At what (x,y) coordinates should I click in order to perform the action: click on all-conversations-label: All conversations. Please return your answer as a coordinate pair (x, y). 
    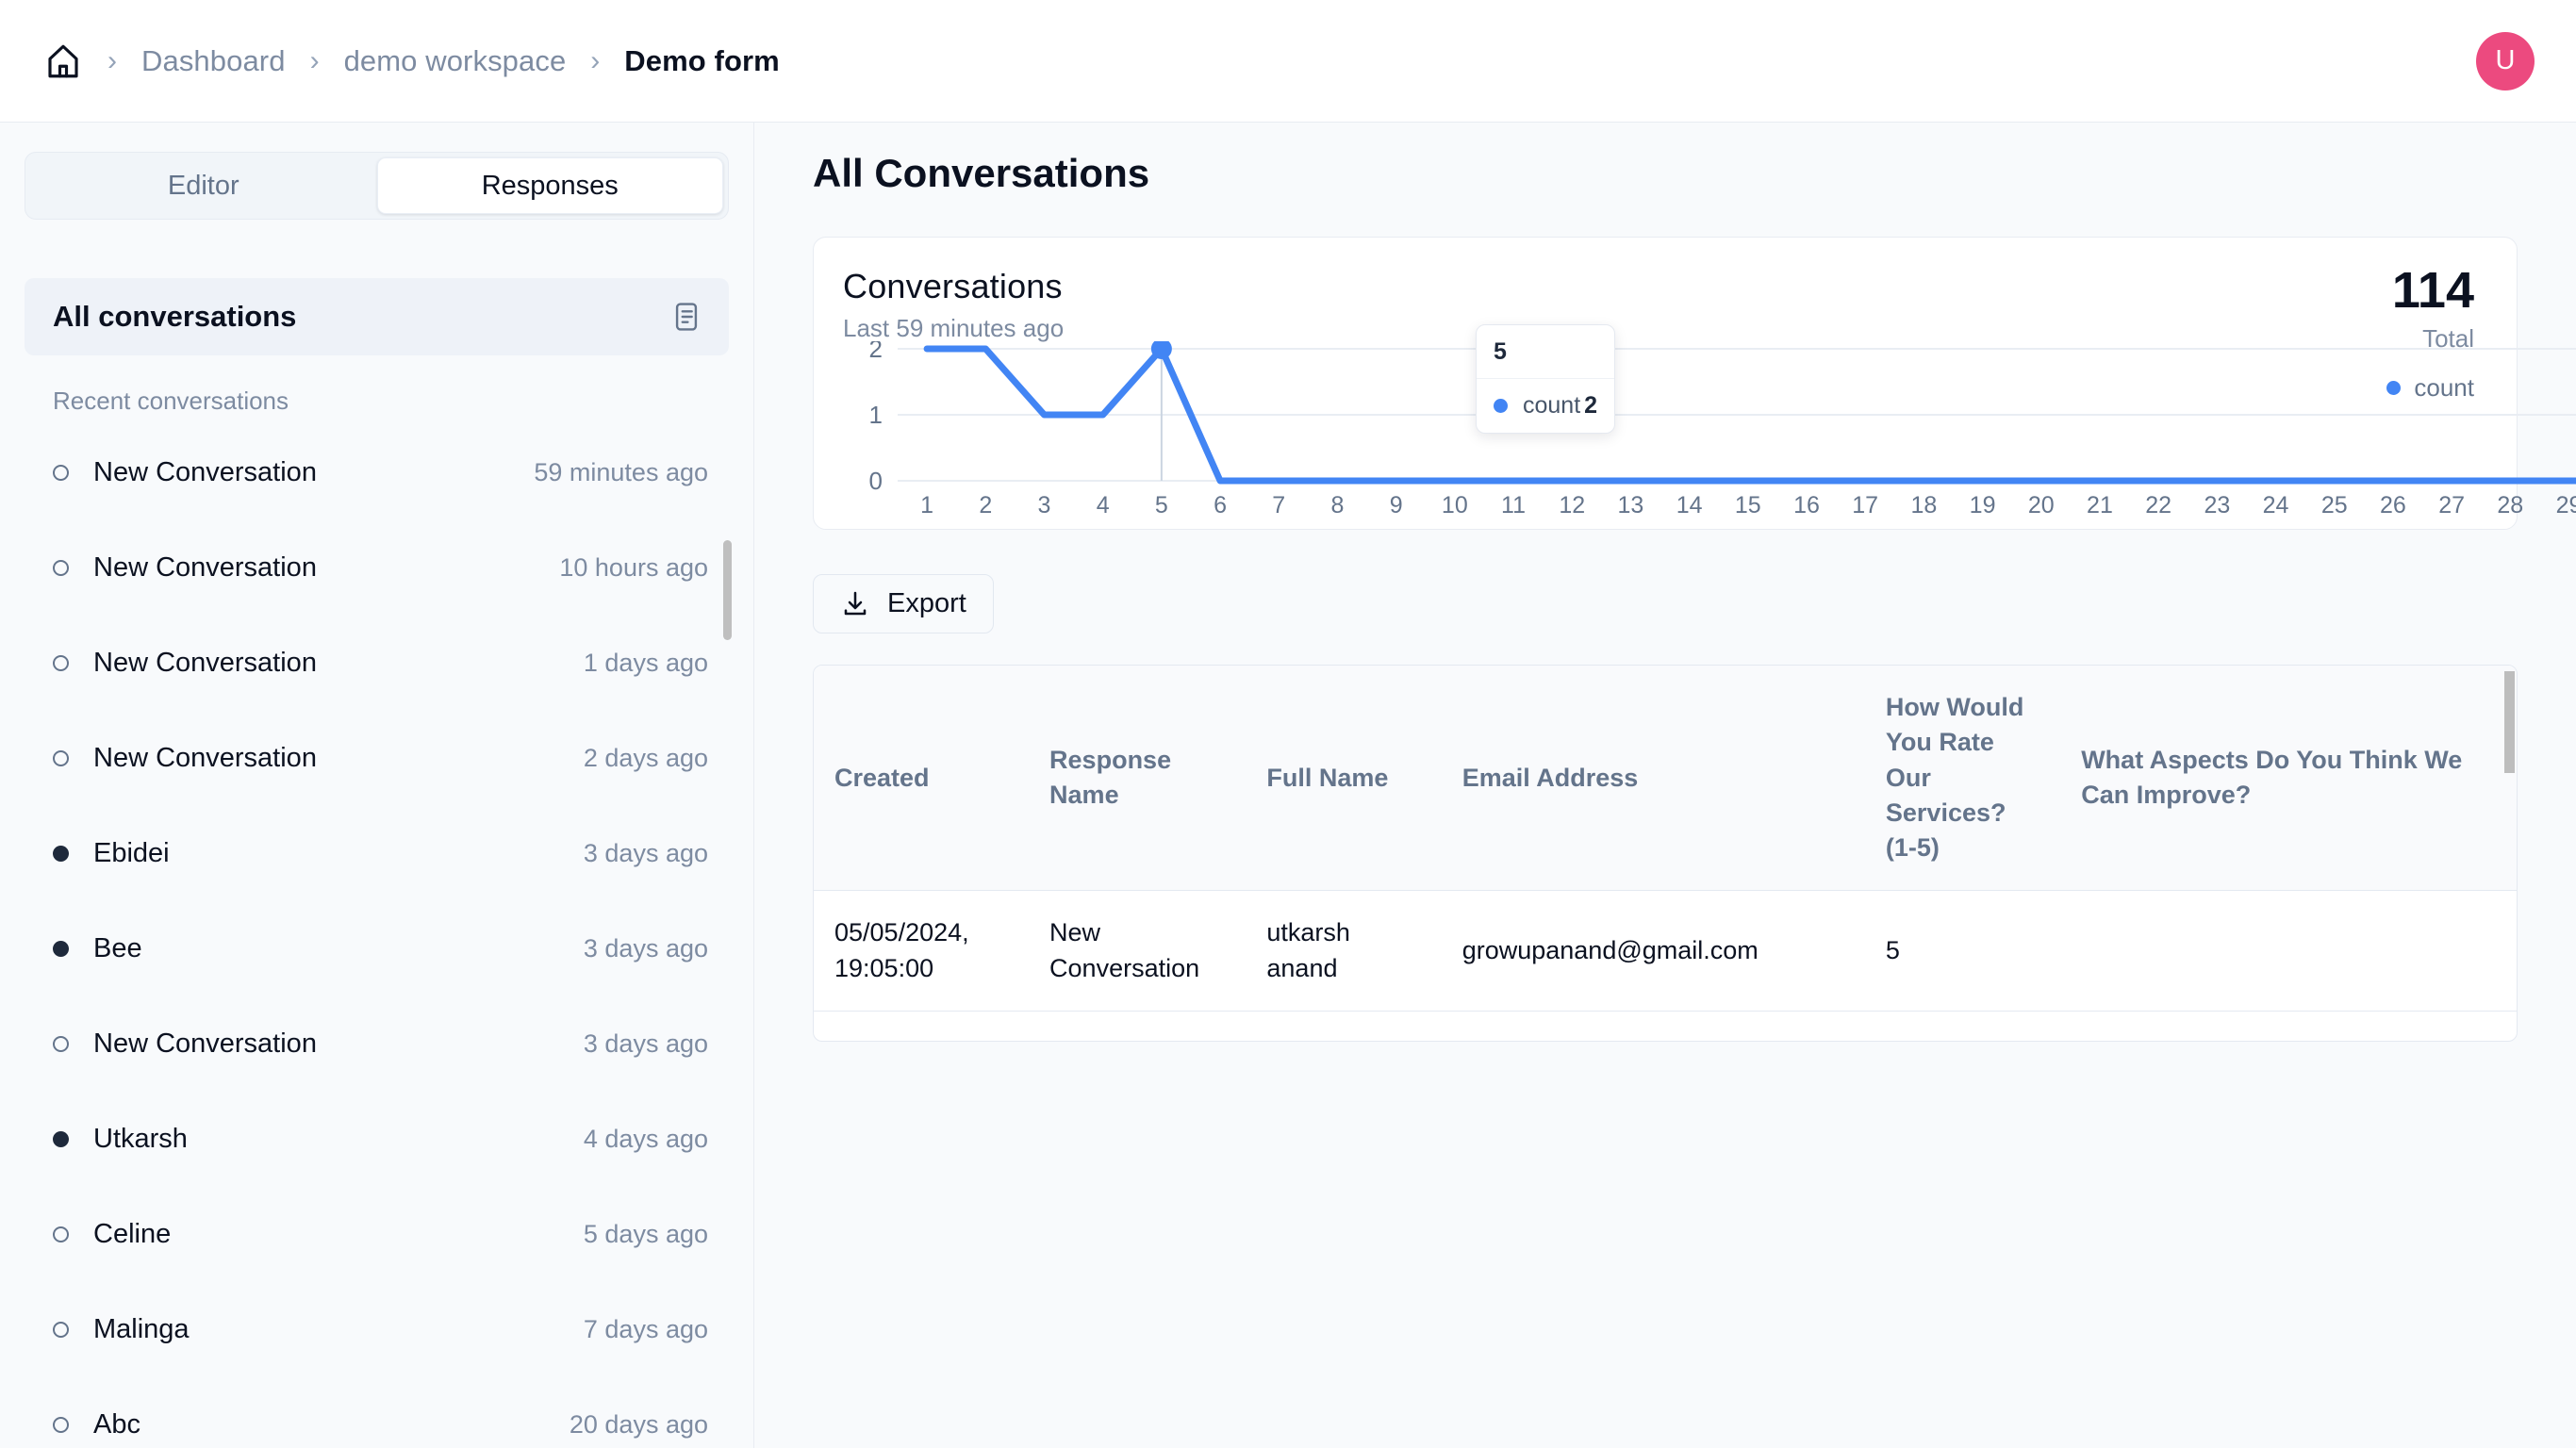
    Looking at the image, I should click on (175, 316).